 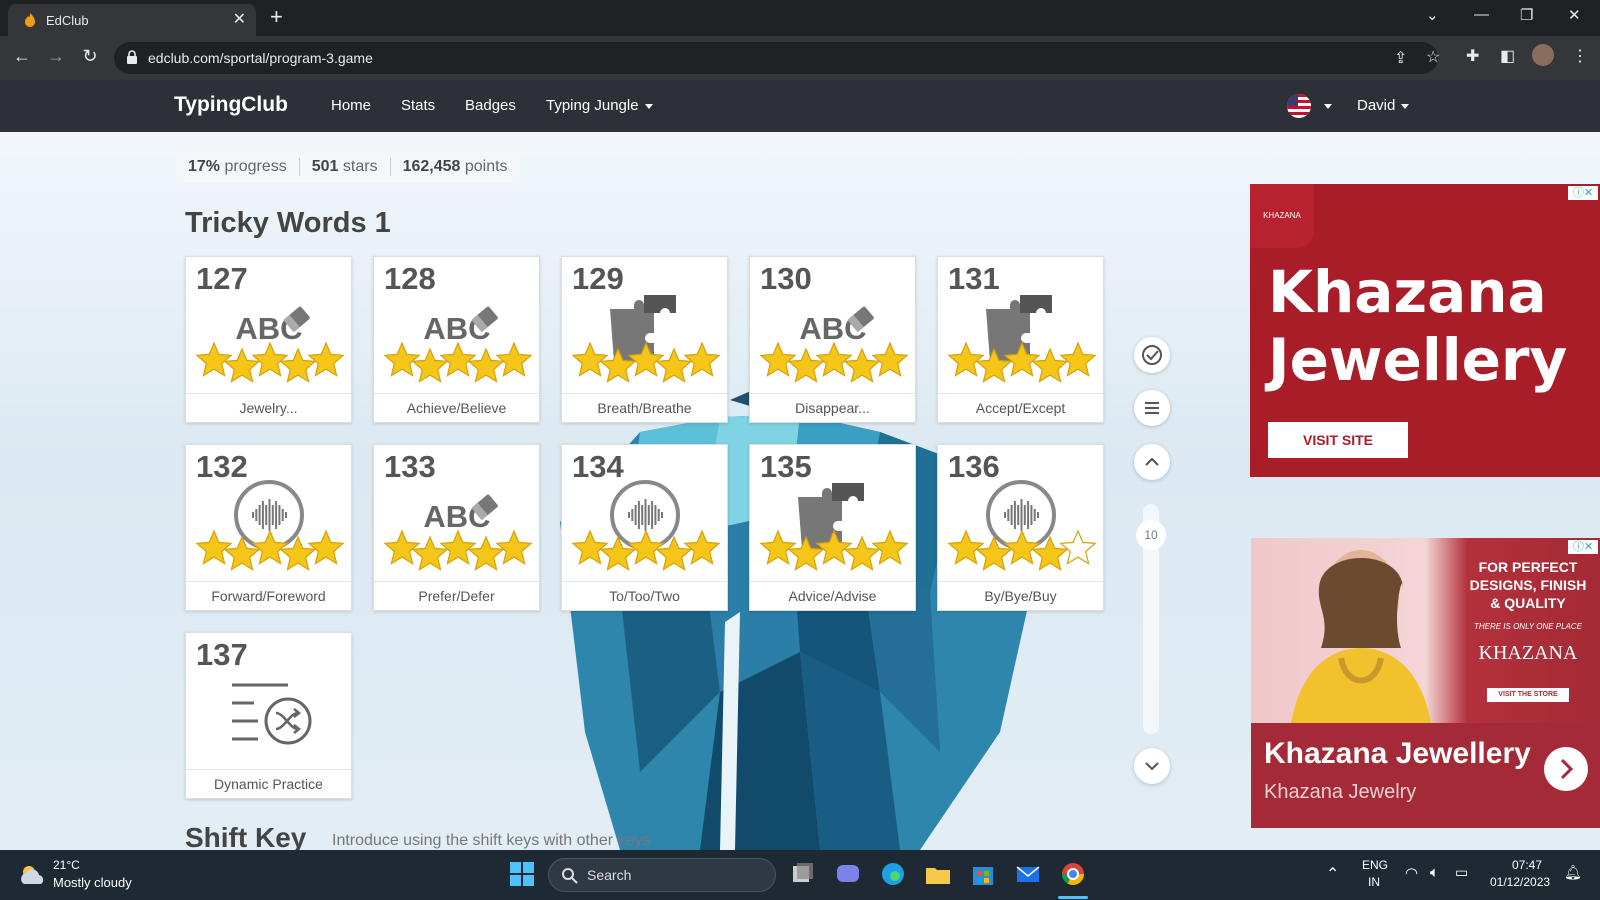 I want to click on mail-icon, so click(x=1028, y=874).